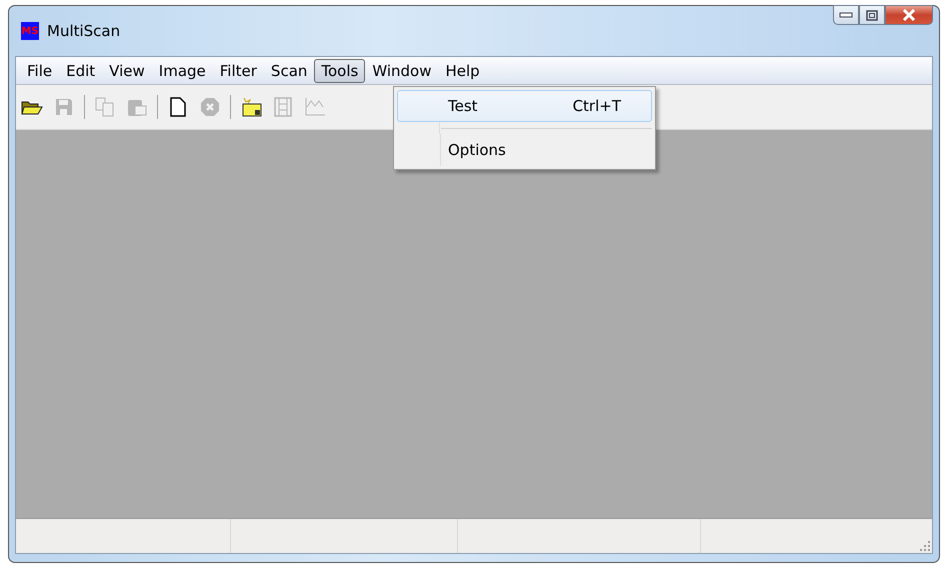 Image resolution: width=943 pixels, height=567 pixels. I want to click on minimize-button, so click(846, 15).